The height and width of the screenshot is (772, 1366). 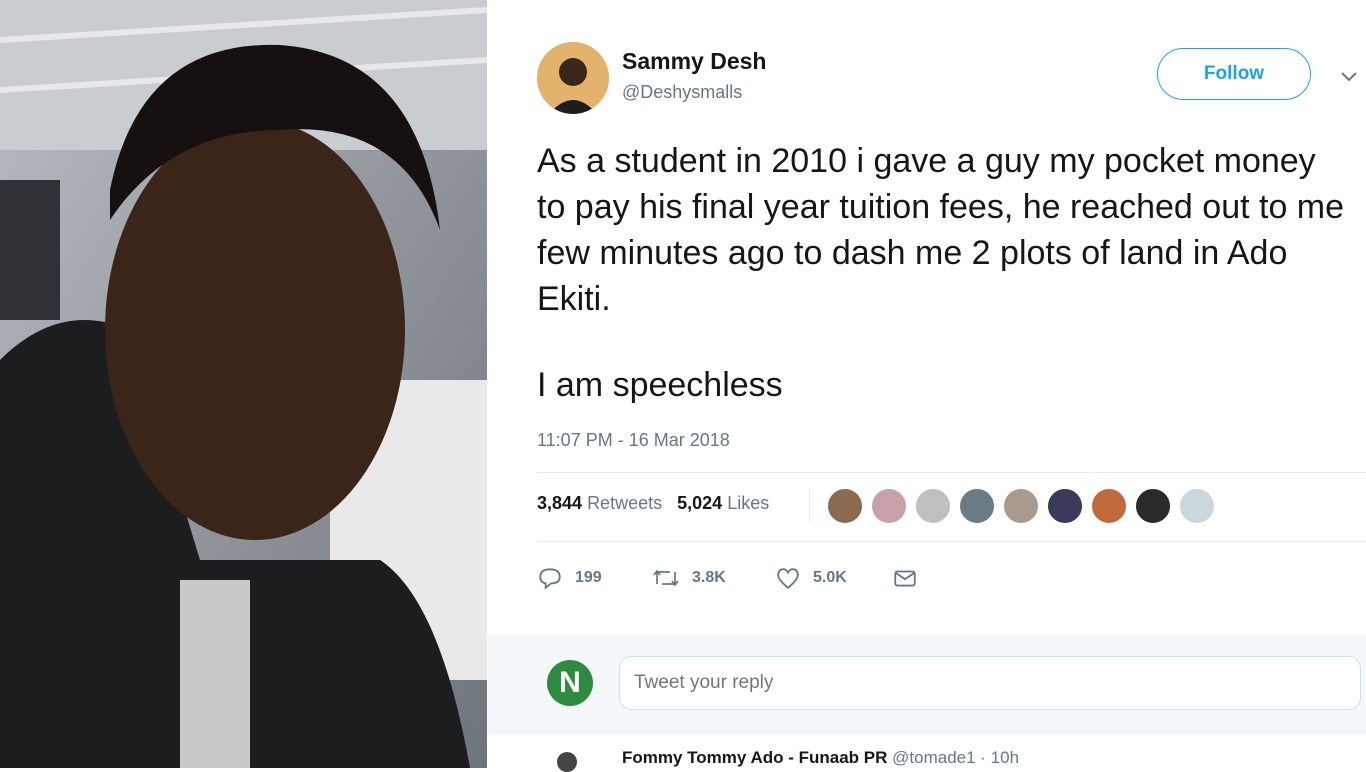 What do you see at coordinates (955, 757) in the screenshot?
I see `next-reply-handle: @tomade1 · 10h` at bounding box center [955, 757].